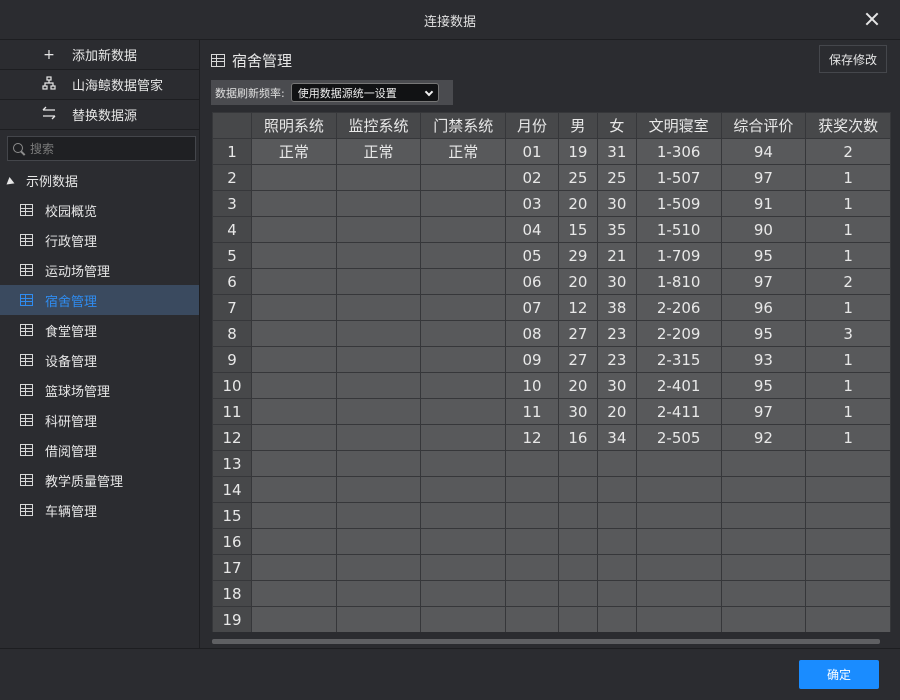 Image resolution: width=900 pixels, height=700 pixels. I want to click on column-header: 文明寝室, so click(678, 125).